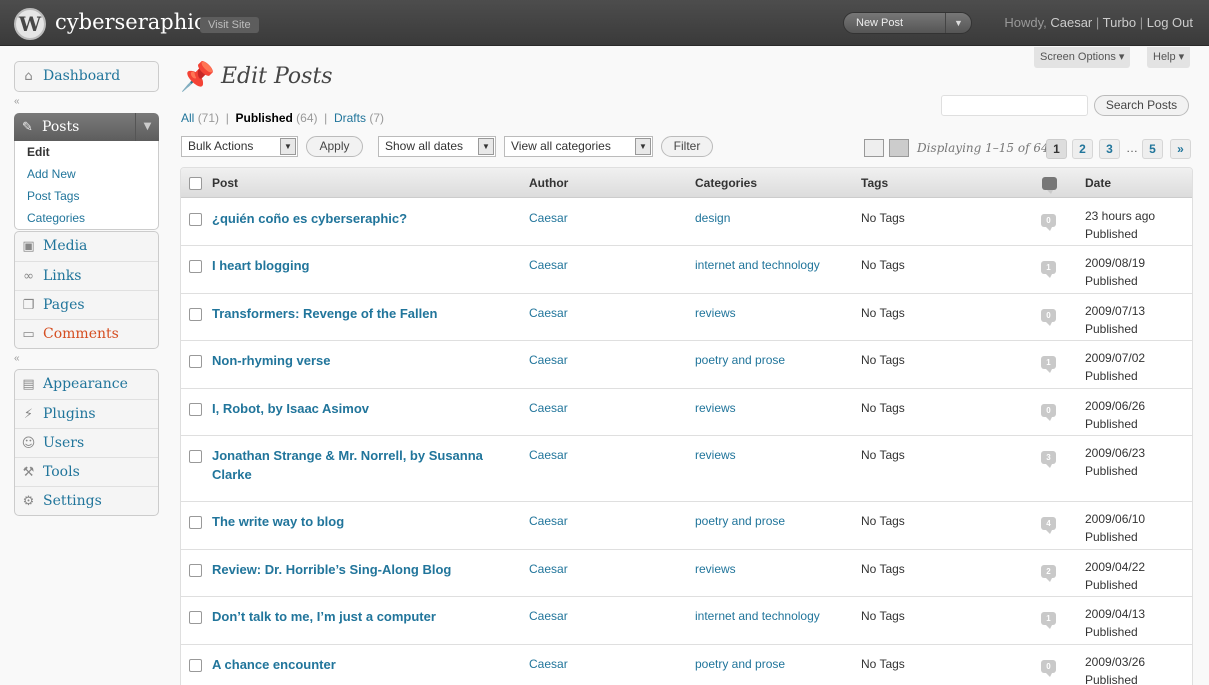 The width and height of the screenshot is (1209, 685). Describe the element at coordinates (1082, 57) in the screenshot. I see `screen-options-button: Screen Options ▾` at that location.